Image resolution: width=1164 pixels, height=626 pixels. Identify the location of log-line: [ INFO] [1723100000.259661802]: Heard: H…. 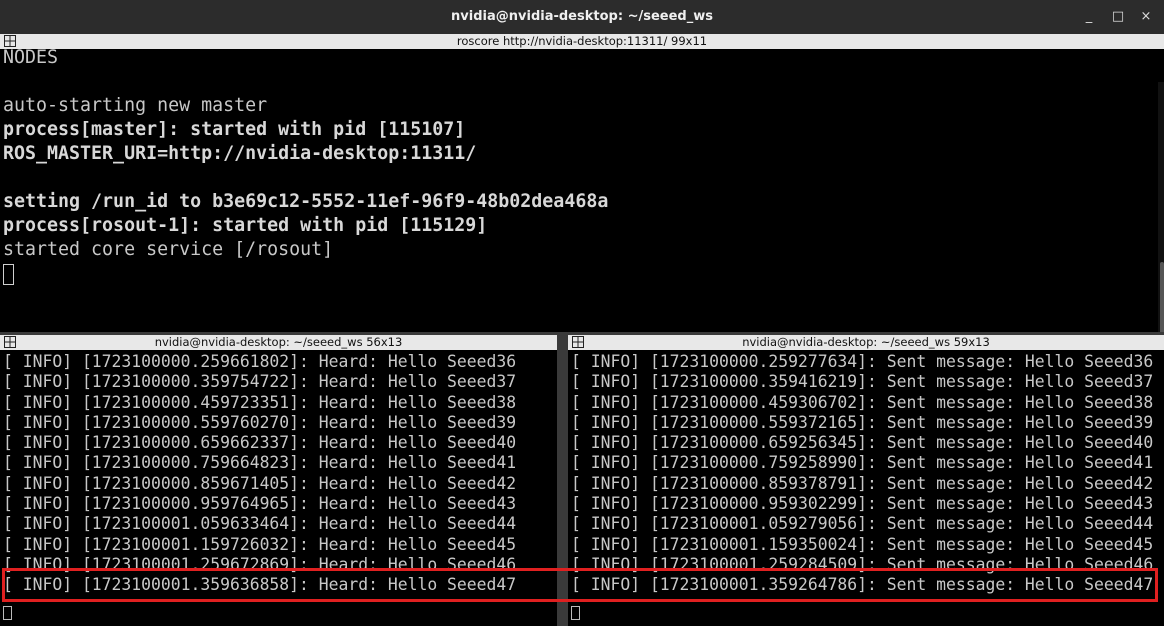
(260, 361).